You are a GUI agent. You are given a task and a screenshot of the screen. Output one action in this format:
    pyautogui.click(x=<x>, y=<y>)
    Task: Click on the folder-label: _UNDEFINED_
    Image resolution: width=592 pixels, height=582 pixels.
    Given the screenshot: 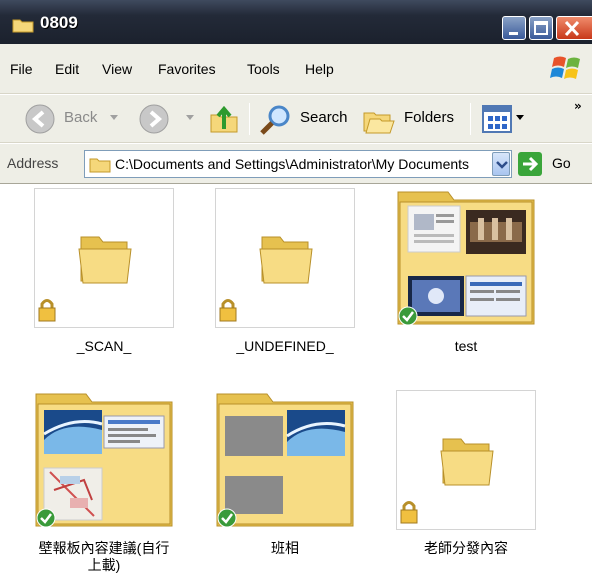 What is the action you would take?
    pyautogui.click(x=285, y=346)
    